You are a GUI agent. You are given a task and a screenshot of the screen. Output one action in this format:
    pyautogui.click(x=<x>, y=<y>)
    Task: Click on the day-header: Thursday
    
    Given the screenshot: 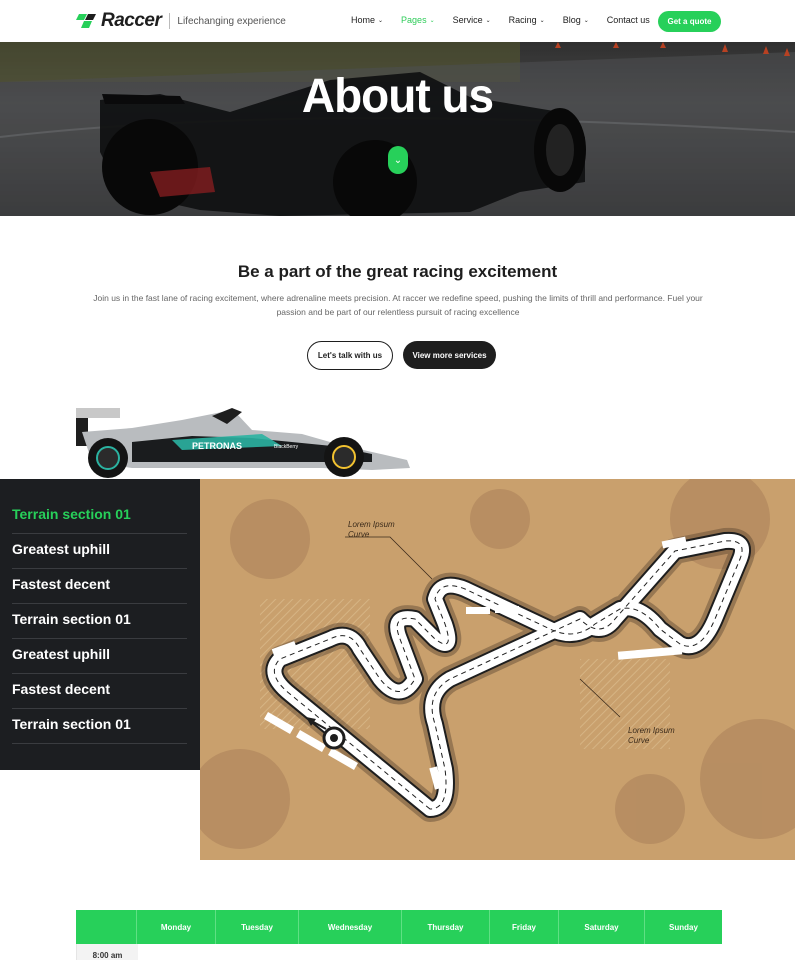 What is the action you would take?
    pyautogui.click(x=446, y=927)
    